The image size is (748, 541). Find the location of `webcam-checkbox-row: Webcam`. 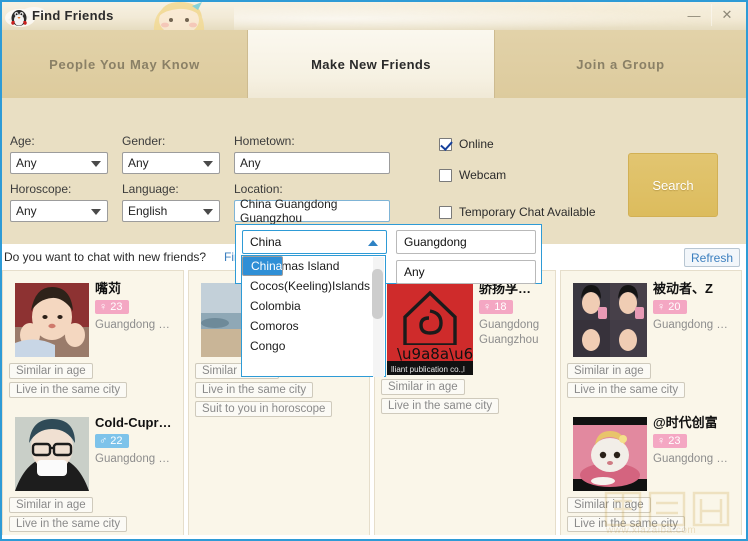

webcam-checkbox-row: Webcam is located at coordinates (472, 175).